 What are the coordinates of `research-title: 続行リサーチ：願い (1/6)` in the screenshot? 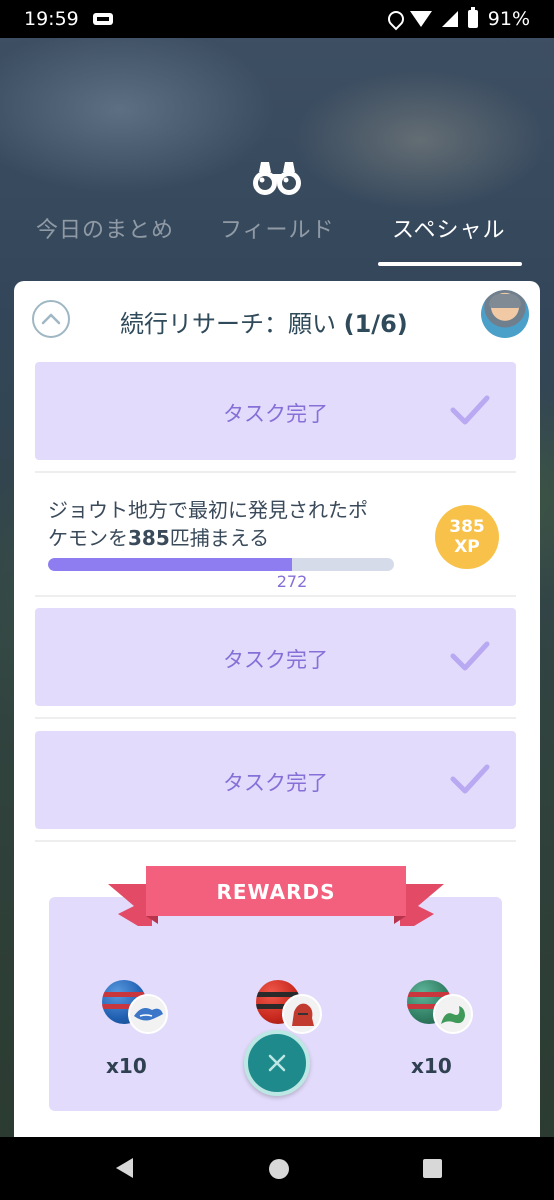 It's located at (264, 321).